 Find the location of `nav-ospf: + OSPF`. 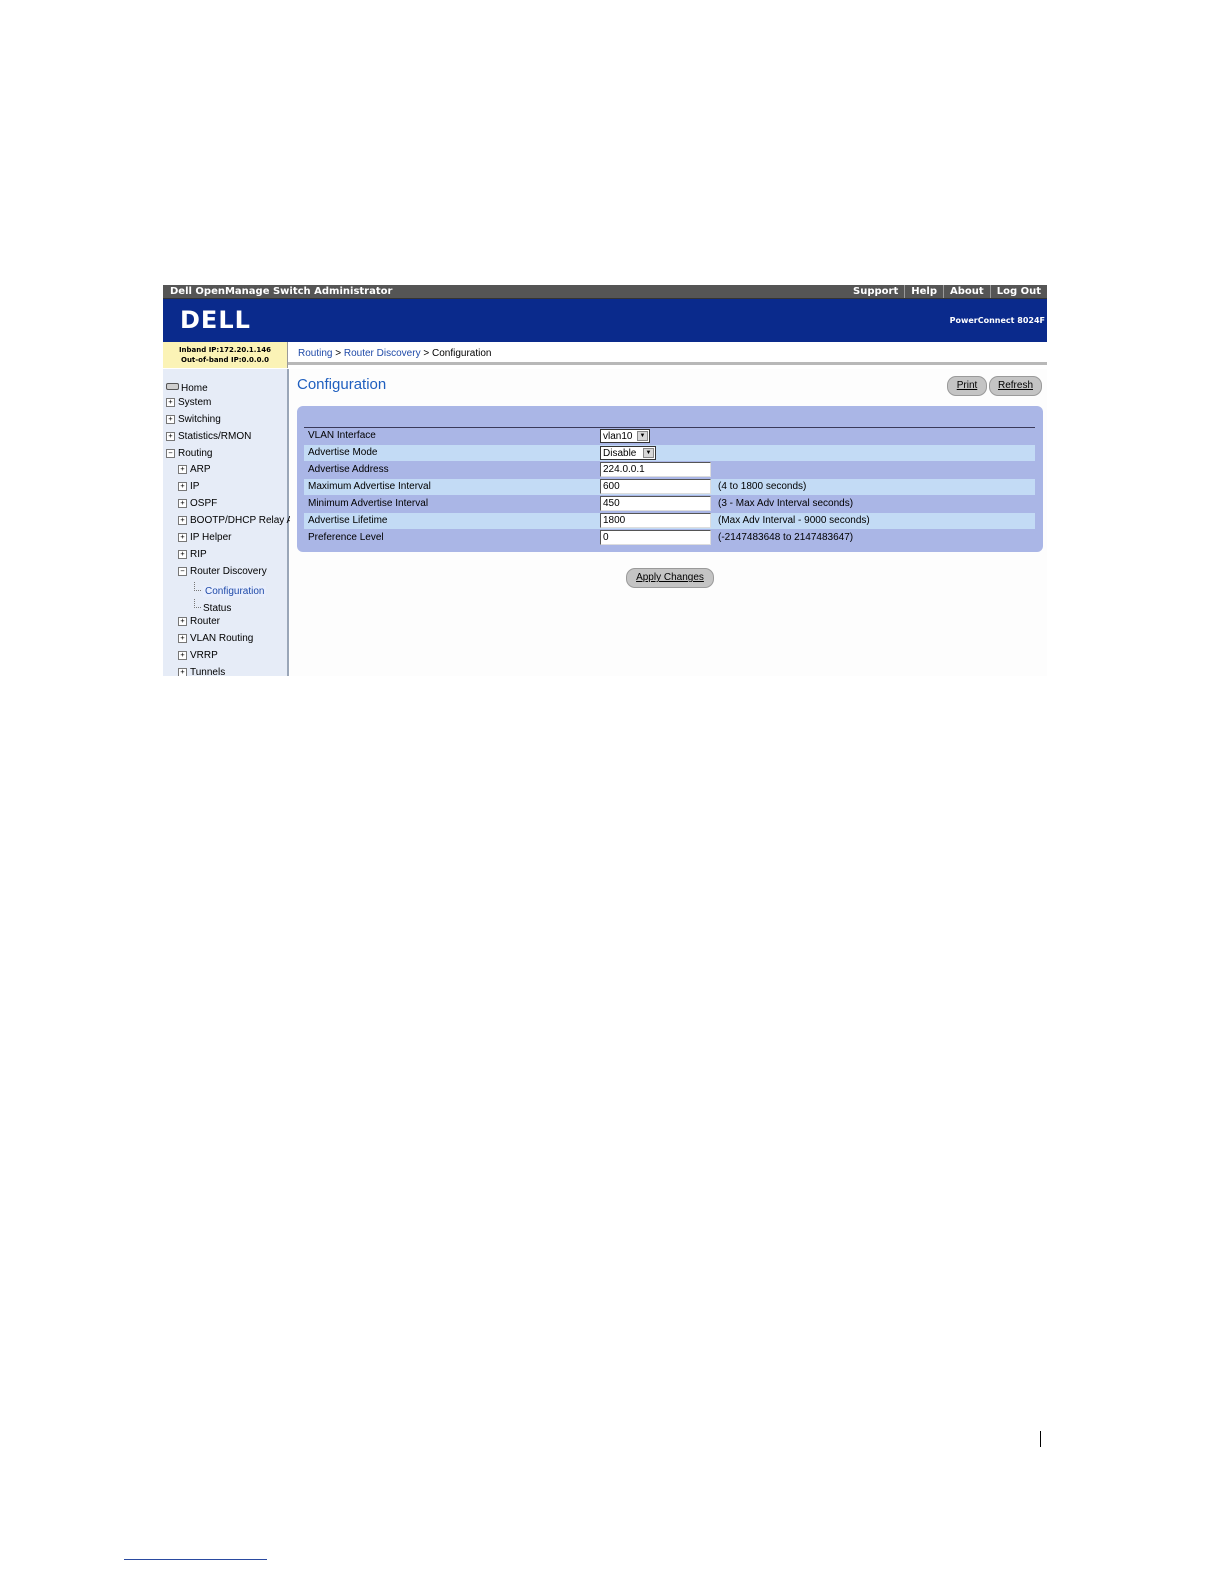

nav-ospf: + OSPF is located at coordinates (197, 504).